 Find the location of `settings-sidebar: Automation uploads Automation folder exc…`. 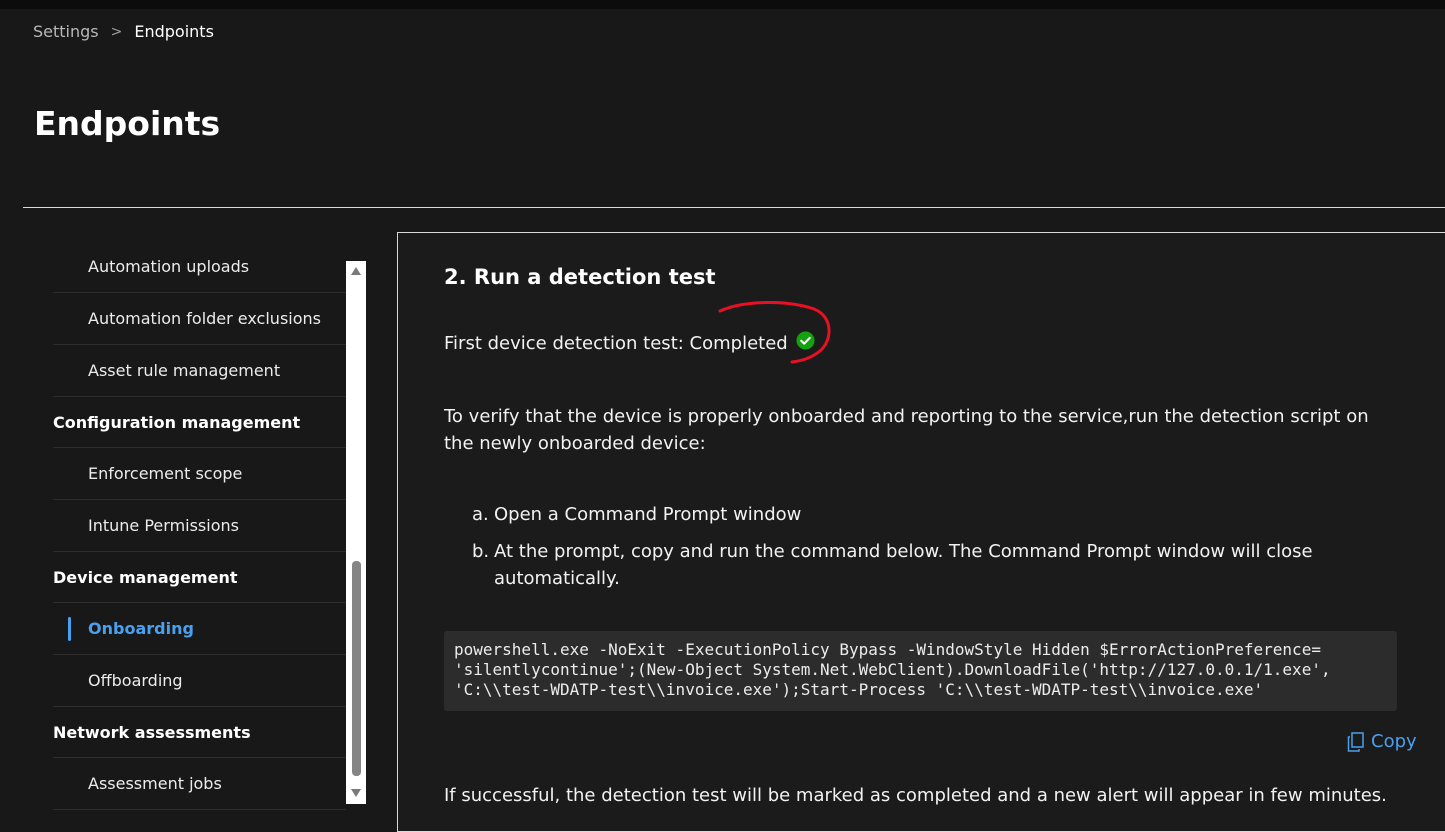

settings-sidebar: Automation uploads Automation folder exc… is located at coordinates (199, 528).